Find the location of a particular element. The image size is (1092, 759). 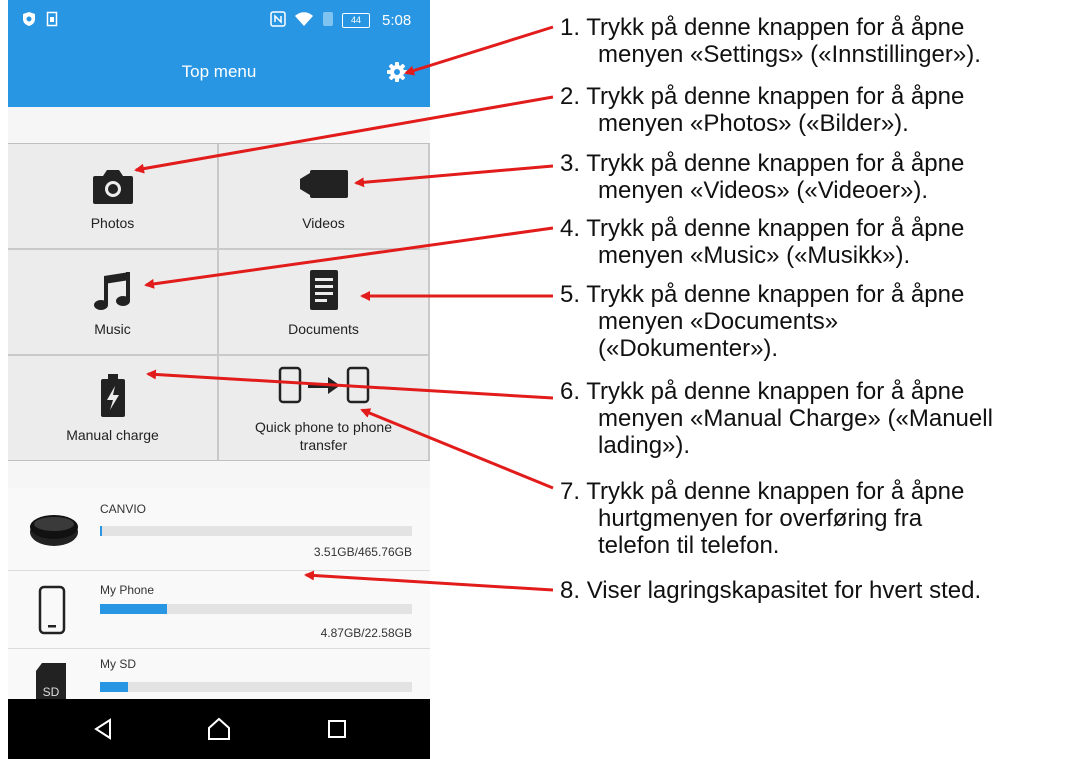

tile-label: Manual charge is located at coordinates (112, 435).